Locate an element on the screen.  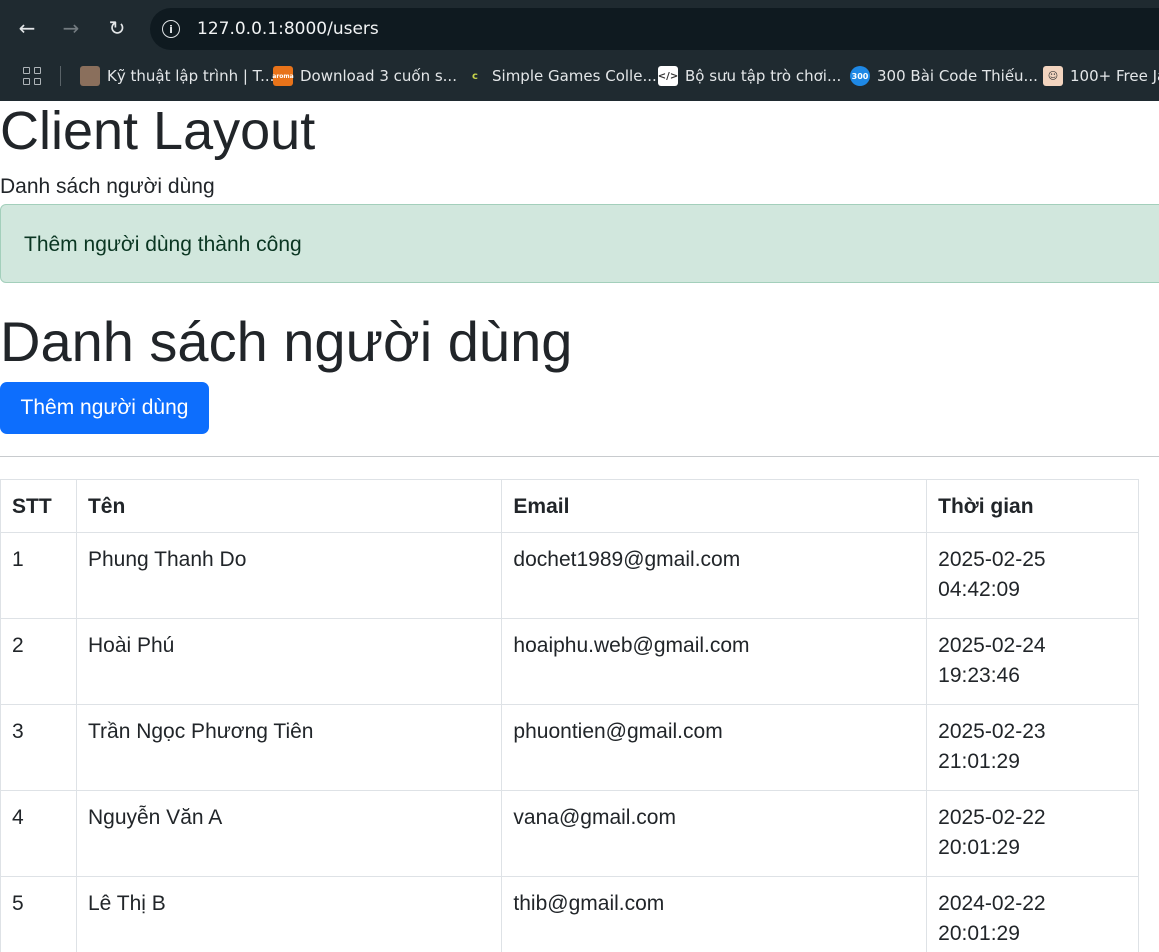
cell-date: 2024-02-22 is located at coordinates (992, 903).